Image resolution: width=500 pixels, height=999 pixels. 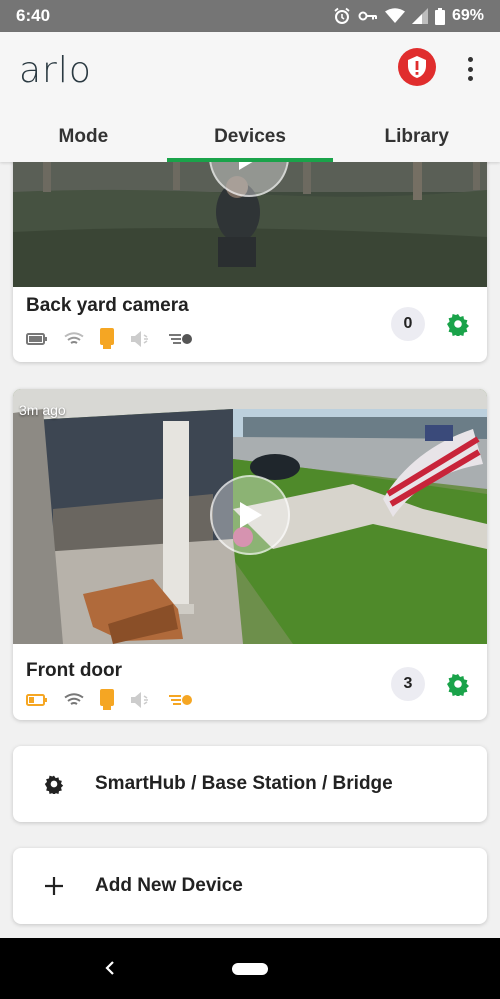 I want to click on tab-mode: Mode, so click(x=83, y=137).